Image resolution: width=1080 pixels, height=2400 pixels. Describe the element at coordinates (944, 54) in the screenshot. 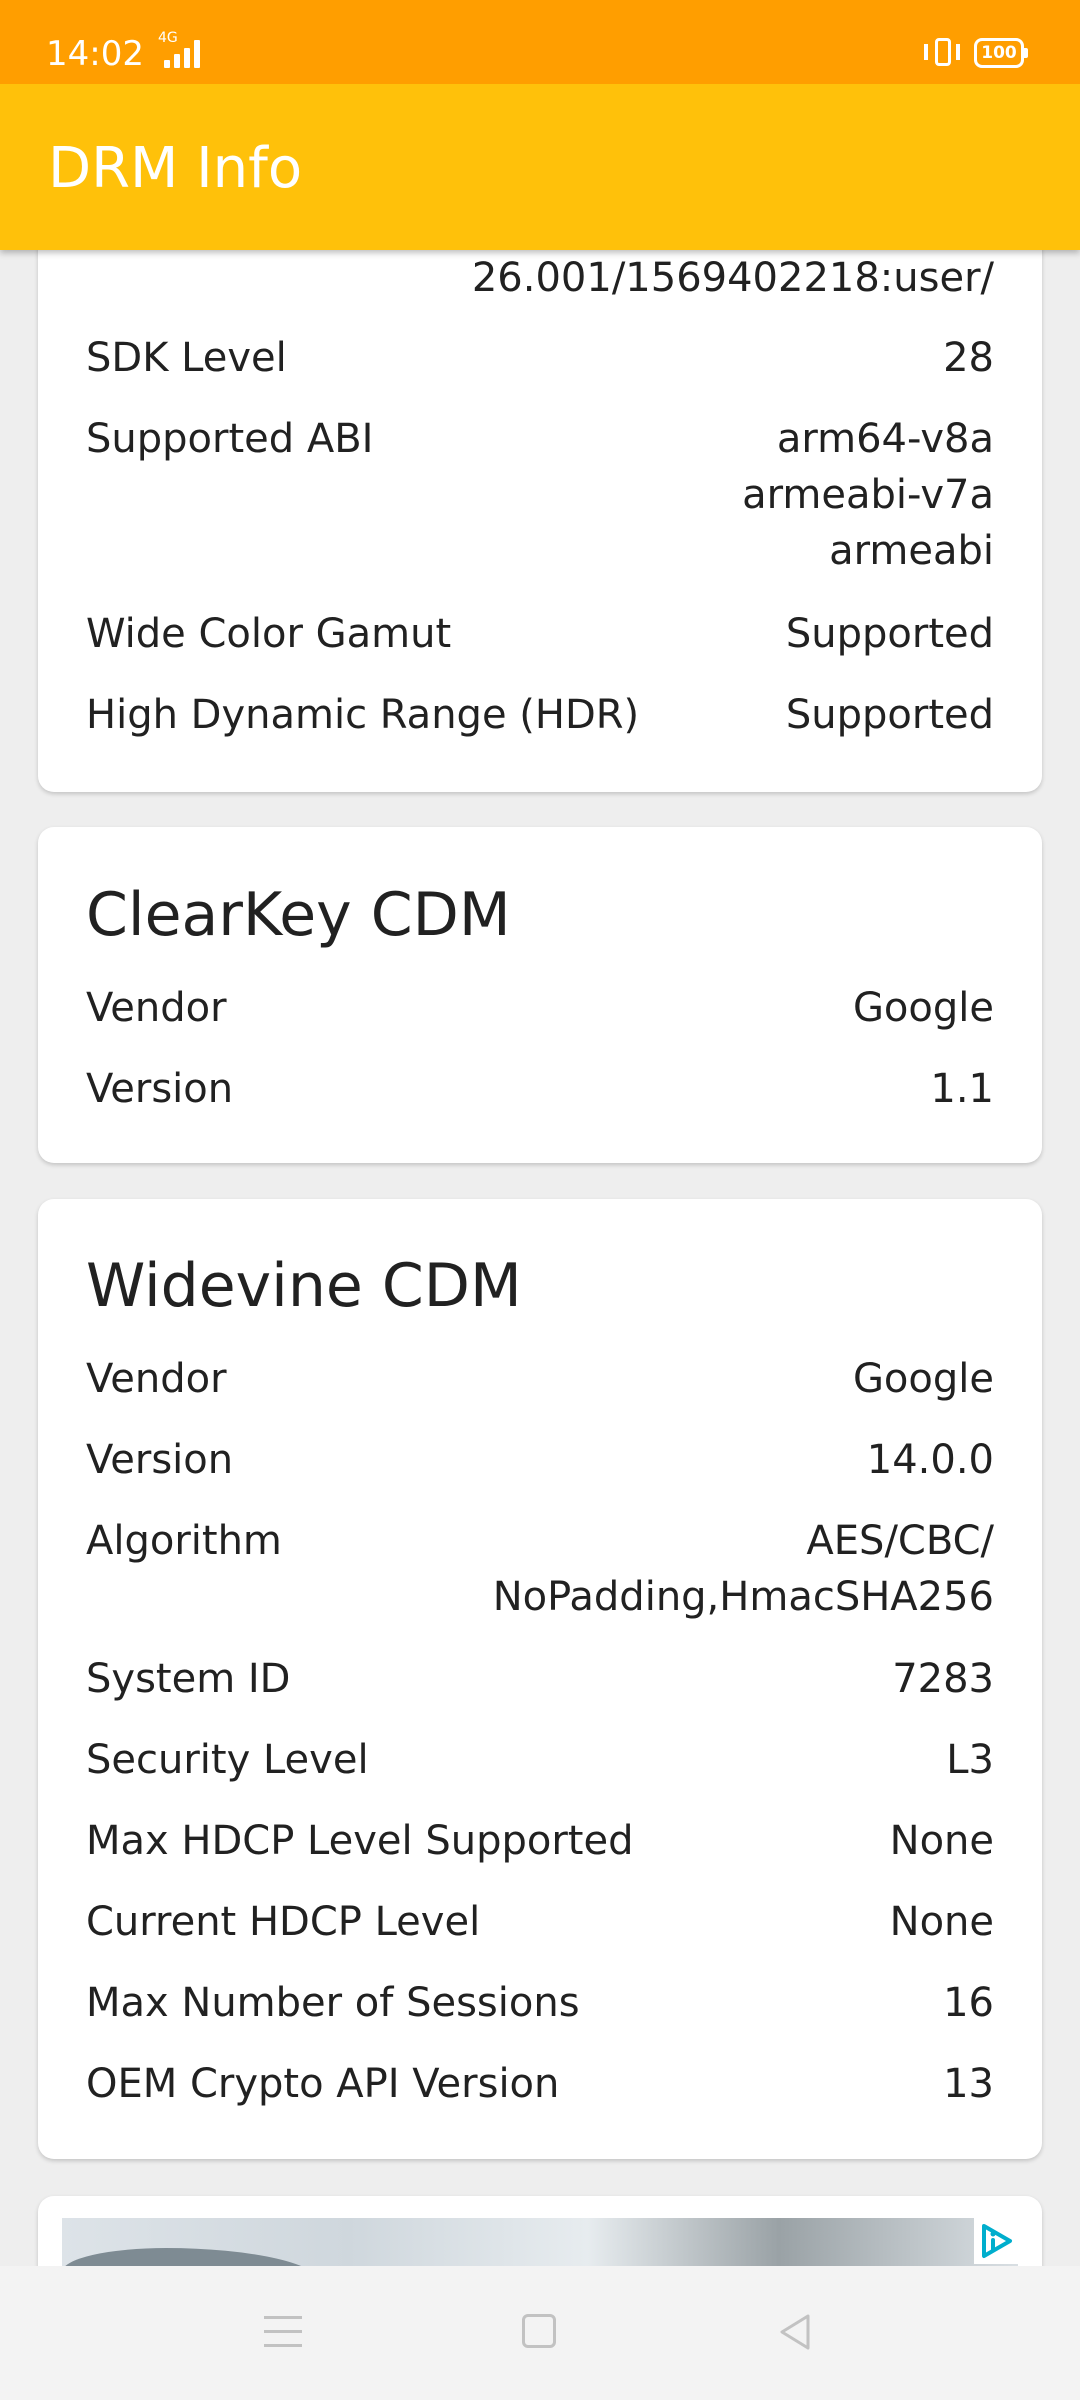

I see `vibrate-icon` at that location.